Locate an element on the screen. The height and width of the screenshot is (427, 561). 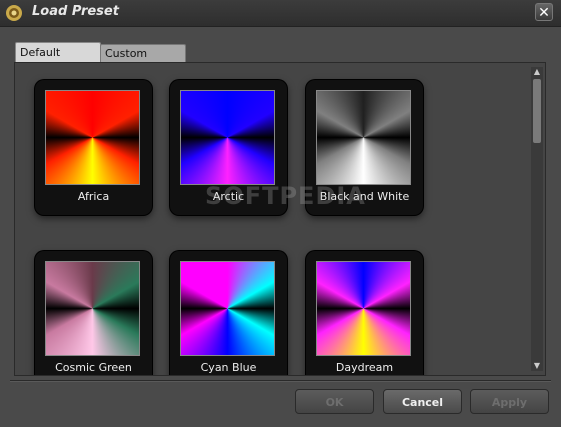
preset-label: Cyan Blue is located at coordinates (228, 367).